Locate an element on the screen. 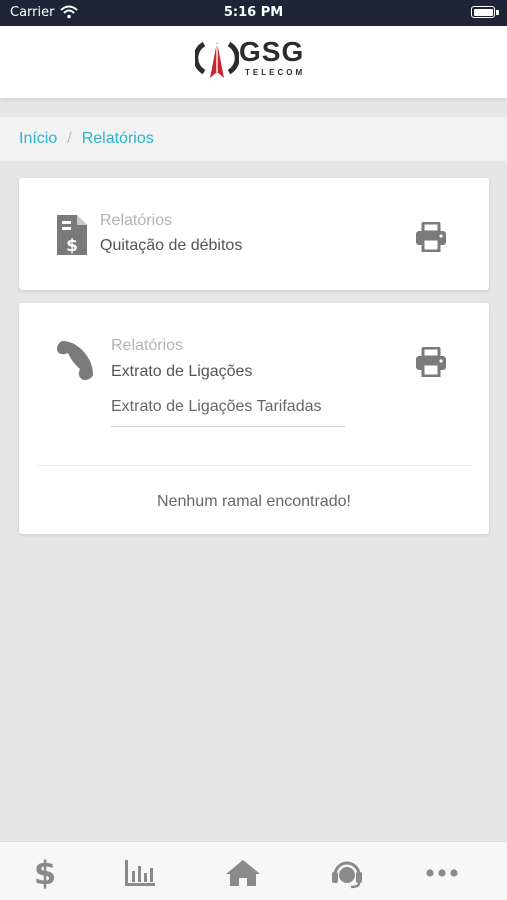 Image resolution: width=507 pixels, height=900 pixels. breadcrumb-inicio: Início is located at coordinates (38, 138).